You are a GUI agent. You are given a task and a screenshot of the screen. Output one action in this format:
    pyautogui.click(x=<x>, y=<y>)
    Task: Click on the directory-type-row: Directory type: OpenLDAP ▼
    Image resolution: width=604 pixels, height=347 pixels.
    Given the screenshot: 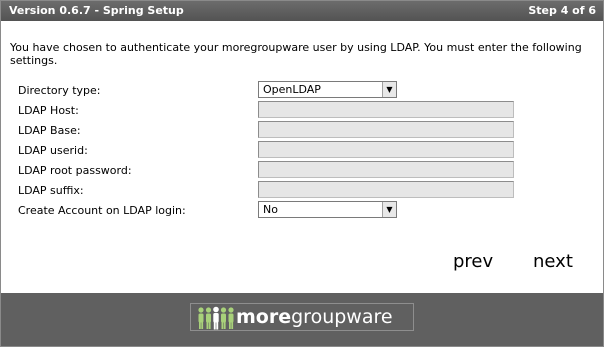 What is the action you would take?
    pyautogui.click(x=308, y=91)
    